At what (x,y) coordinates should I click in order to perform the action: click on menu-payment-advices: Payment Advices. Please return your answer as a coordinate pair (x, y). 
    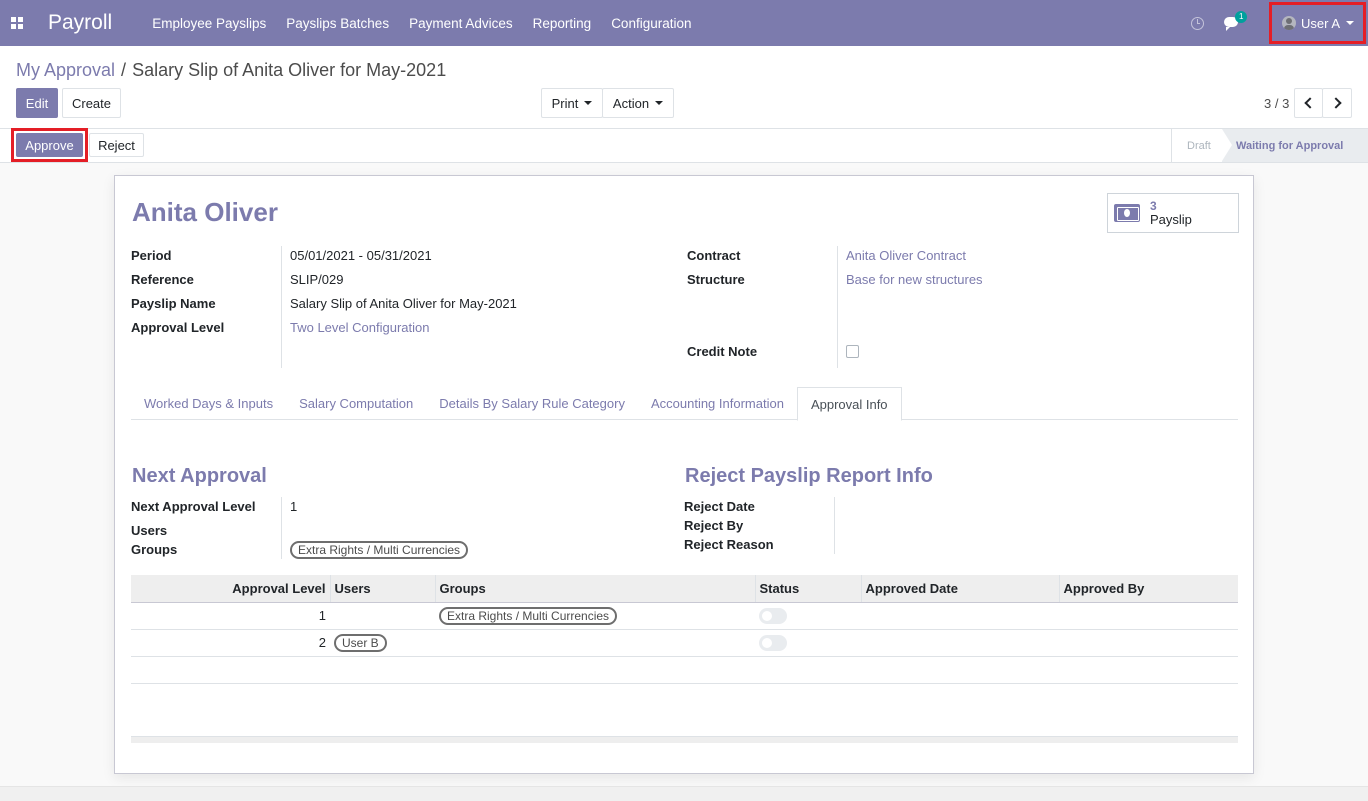
    Looking at the image, I should click on (461, 23).